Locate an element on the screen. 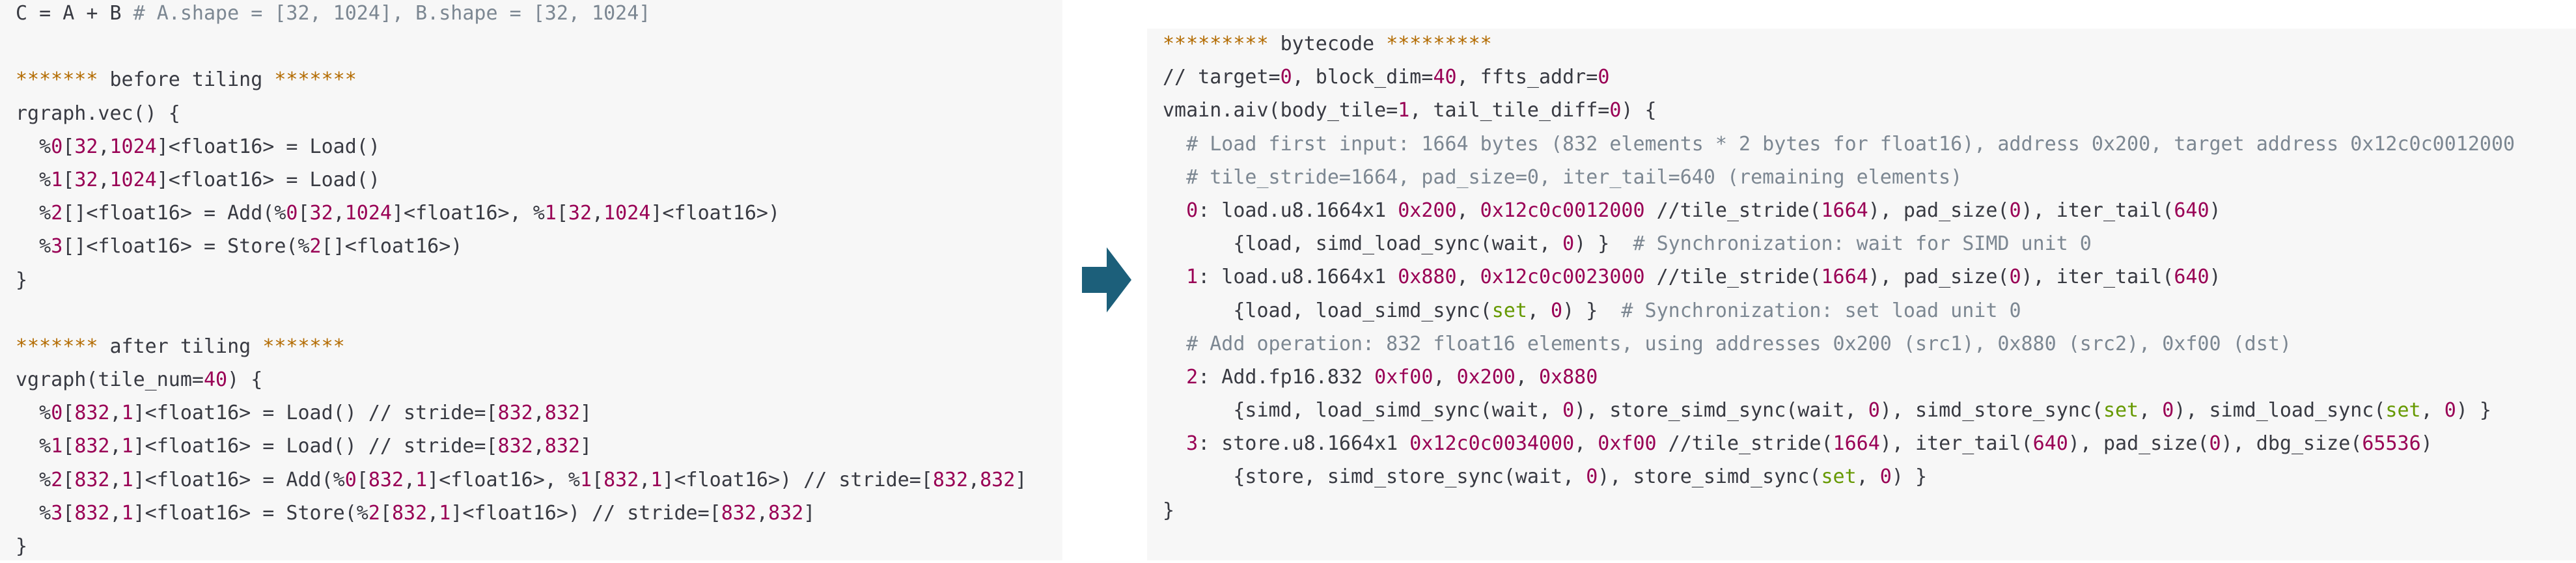  code-text: vgraph(tile_num= is located at coordinates (110, 380).